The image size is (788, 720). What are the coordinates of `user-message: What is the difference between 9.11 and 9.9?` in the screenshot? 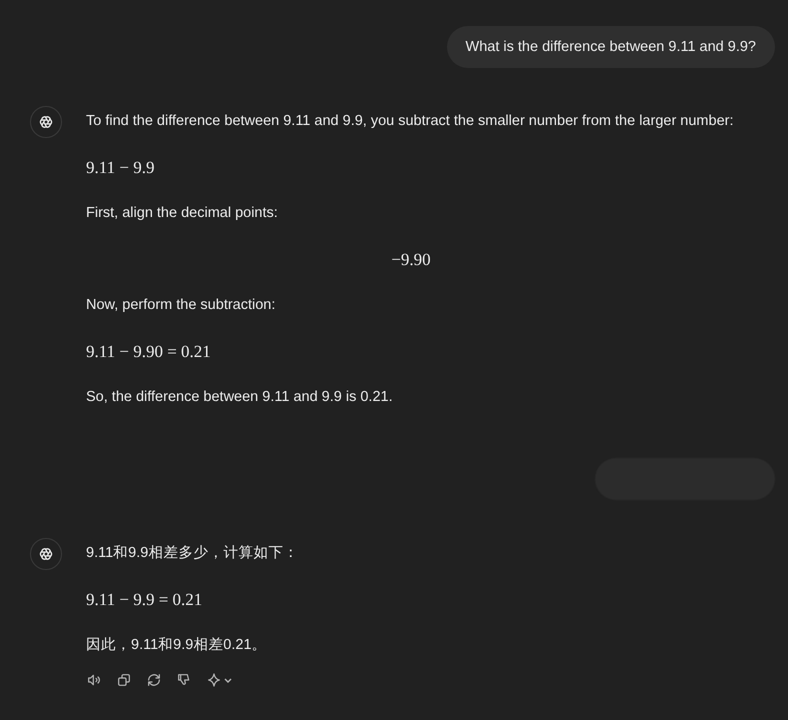 It's located at (610, 47).